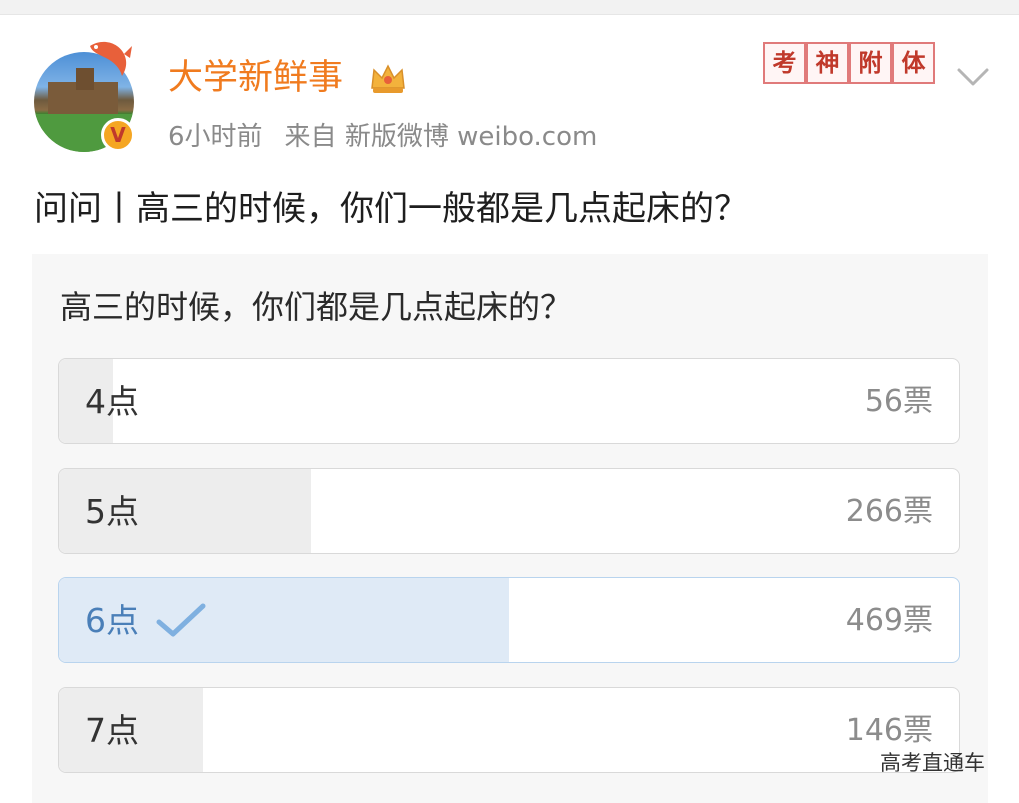 The width and height of the screenshot is (1019, 803). Describe the element at coordinates (111, 58) in the screenshot. I see `koi-fish-icon` at that location.